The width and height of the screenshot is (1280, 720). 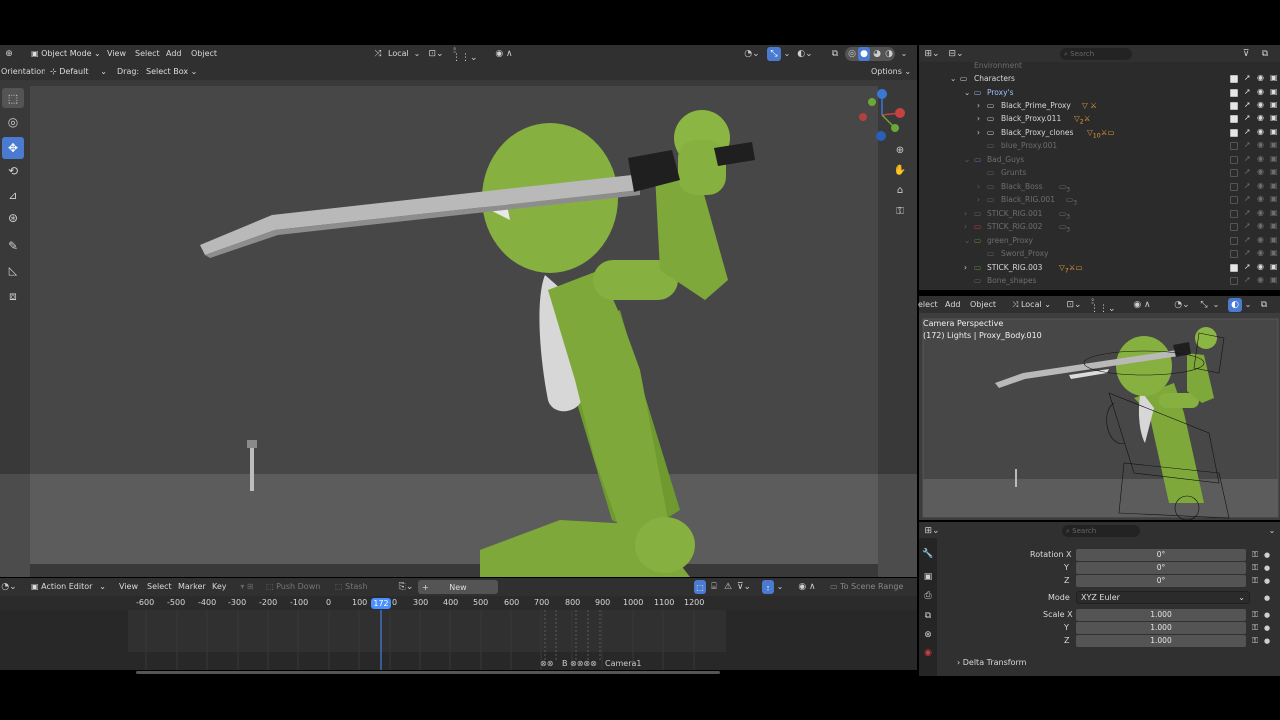 I want to click on move-tool-icon: ✥, so click(x=13, y=148).